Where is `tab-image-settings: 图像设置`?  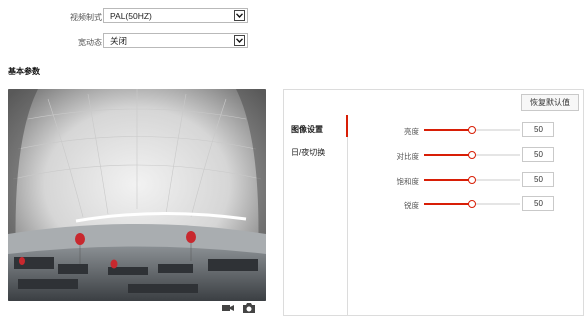
tab-image-settings: 图像设置 is located at coordinates (307, 129).